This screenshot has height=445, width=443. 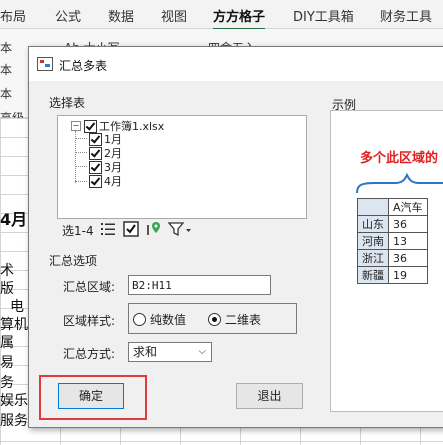 I want to click on example-table-cell: 19, so click(x=408, y=275).